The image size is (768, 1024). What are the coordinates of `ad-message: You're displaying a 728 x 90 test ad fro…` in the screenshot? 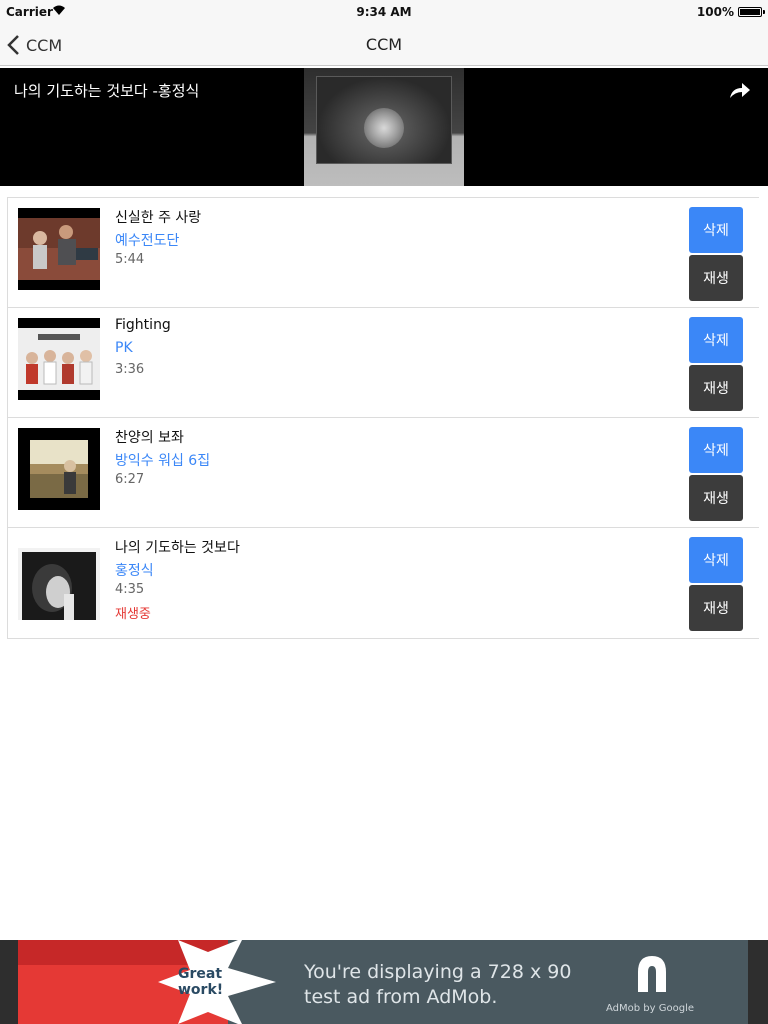 It's located at (438, 984).